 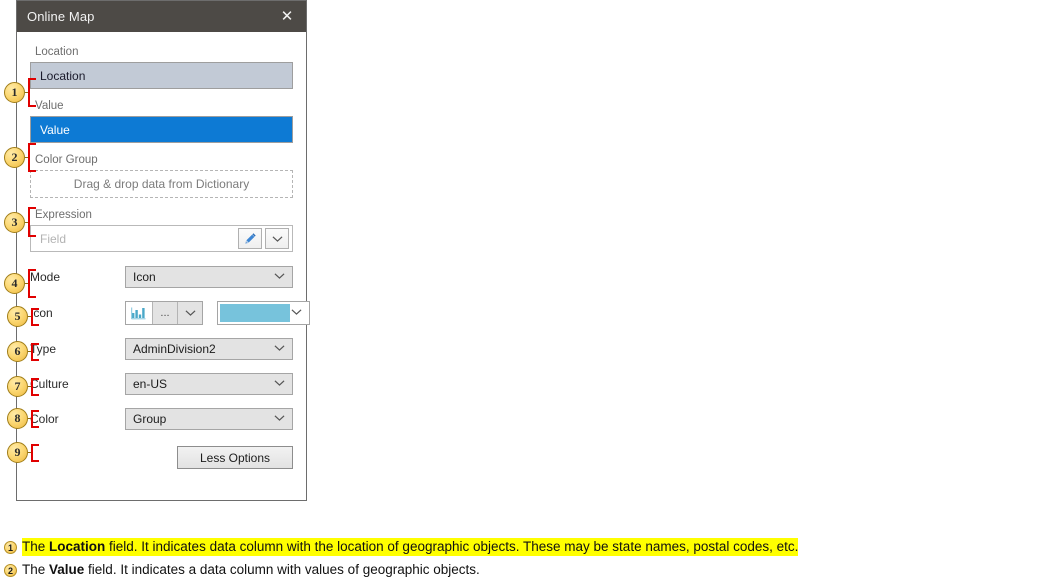 What do you see at coordinates (134, 239) in the screenshot?
I see `expression-input: Field` at bounding box center [134, 239].